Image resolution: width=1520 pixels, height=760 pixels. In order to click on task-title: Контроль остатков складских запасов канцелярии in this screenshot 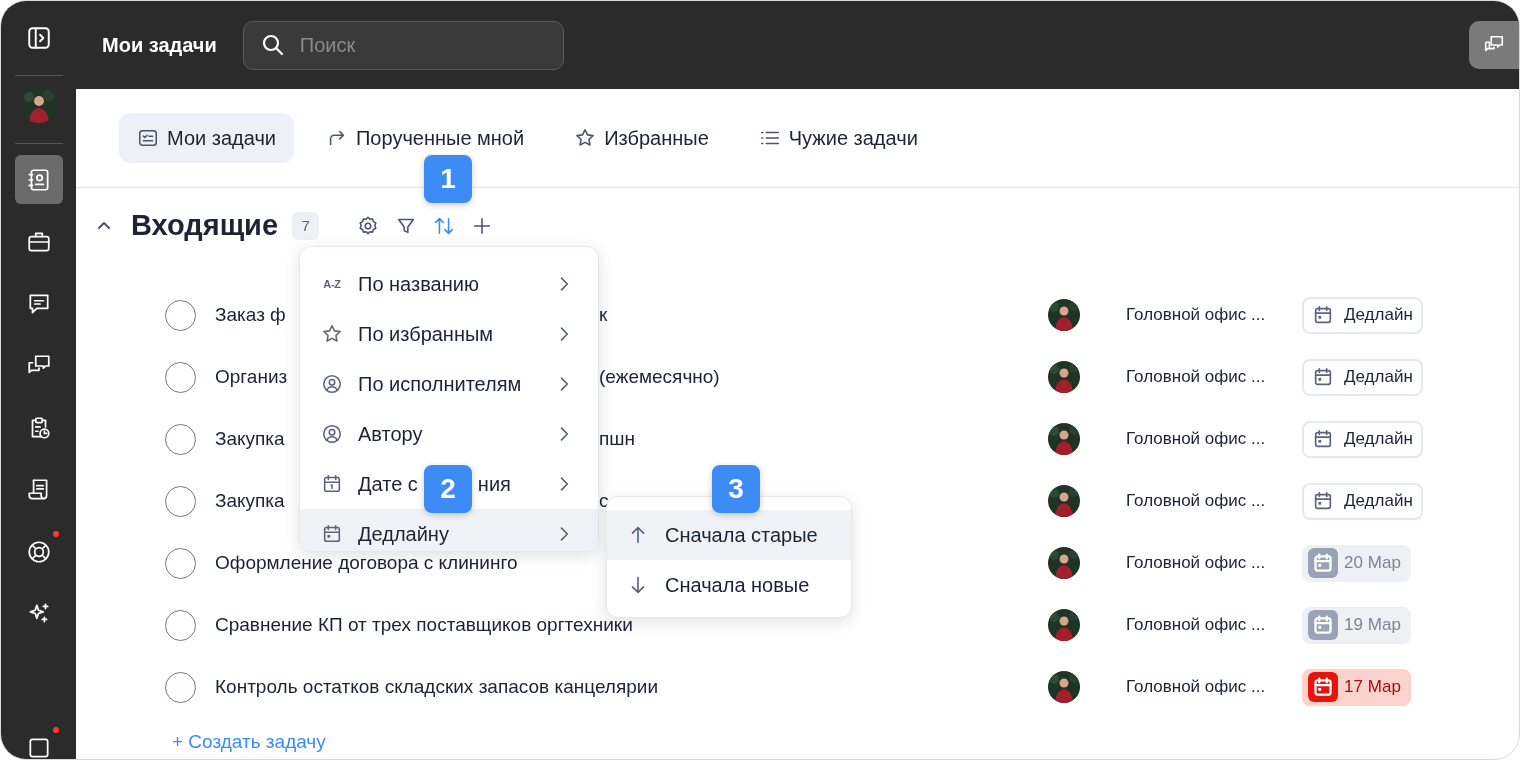, I will do `click(436, 687)`.